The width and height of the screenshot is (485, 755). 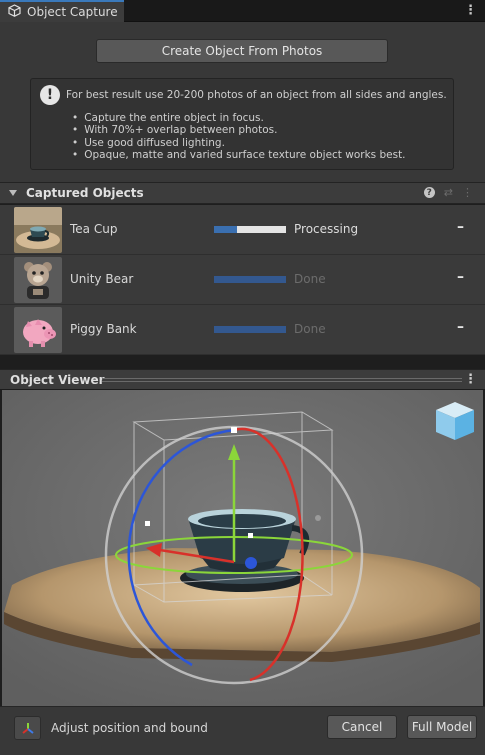 I want to click on list-item: Unity Bear Done –, so click(x=242, y=280).